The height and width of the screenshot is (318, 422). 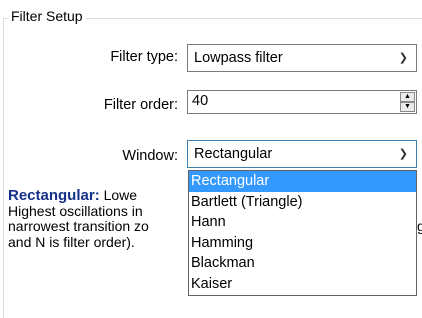 What do you see at coordinates (302, 102) in the screenshot?
I see `filter-order-stepper: 40 ▲ ▼` at bounding box center [302, 102].